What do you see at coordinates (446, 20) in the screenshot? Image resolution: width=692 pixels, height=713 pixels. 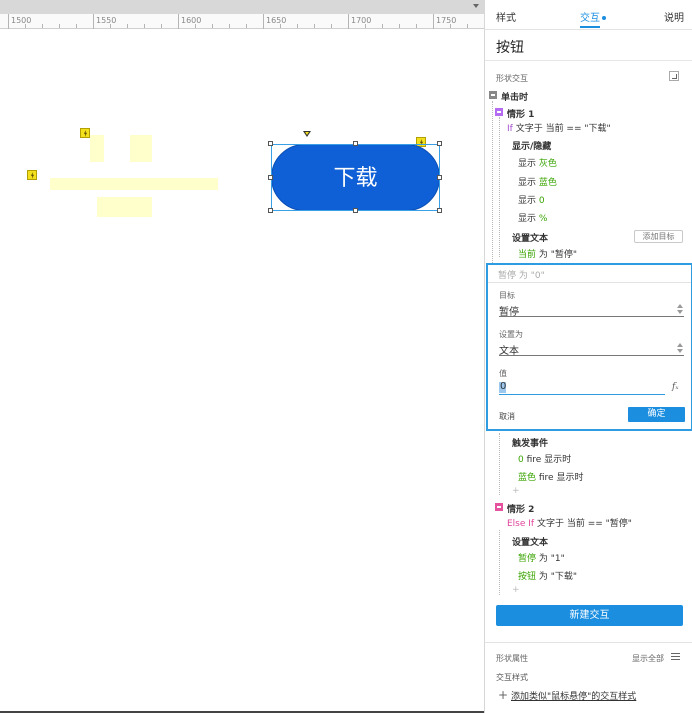 I see `ruler-label: 1750` at bounding box center [446, 20].